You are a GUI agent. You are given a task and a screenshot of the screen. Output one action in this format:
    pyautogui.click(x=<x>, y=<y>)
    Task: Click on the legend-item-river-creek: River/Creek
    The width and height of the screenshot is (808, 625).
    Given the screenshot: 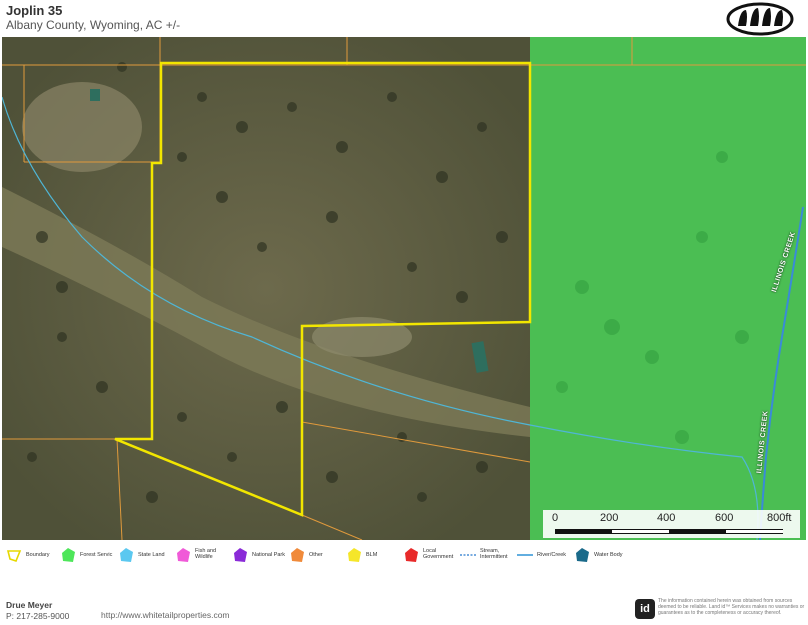 What is the action you would take?
    pyautogui.click(x=541, y=555)
    